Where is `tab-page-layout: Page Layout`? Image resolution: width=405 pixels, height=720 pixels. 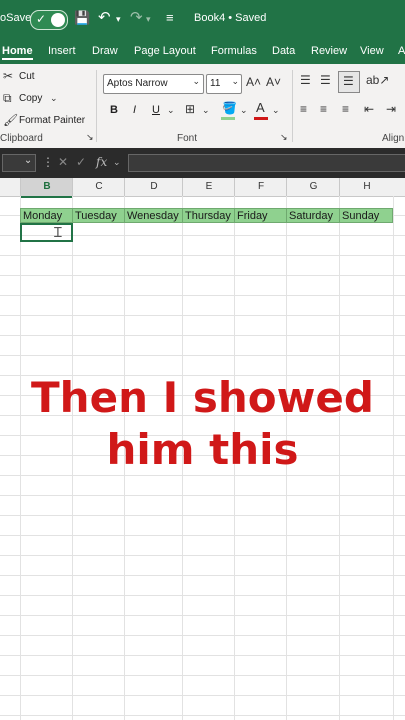 tab-page-layout: Page Layout is located at coordinates (165, 51).